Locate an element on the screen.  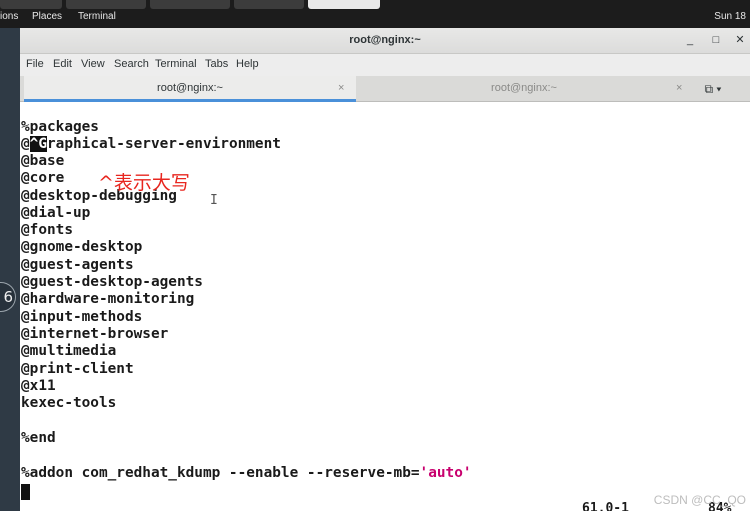
terminal-line: @core is located at coordinates (43, 178).